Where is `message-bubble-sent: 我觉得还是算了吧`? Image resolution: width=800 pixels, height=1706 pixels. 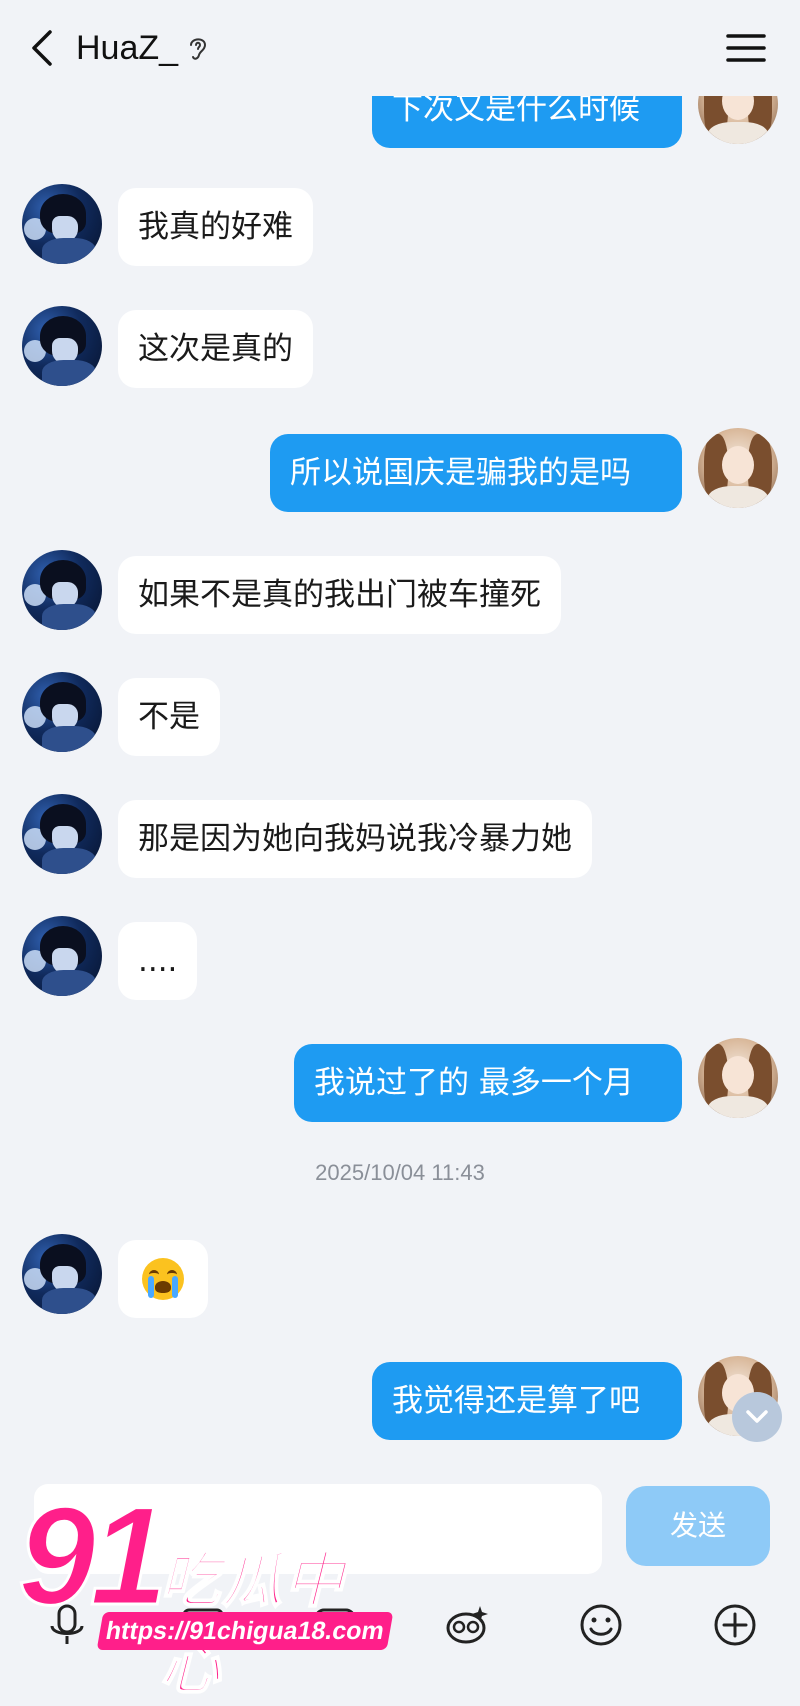 message-bubble-sent: 我觉得还是算了吧 is located at coordinates (527, 1401).